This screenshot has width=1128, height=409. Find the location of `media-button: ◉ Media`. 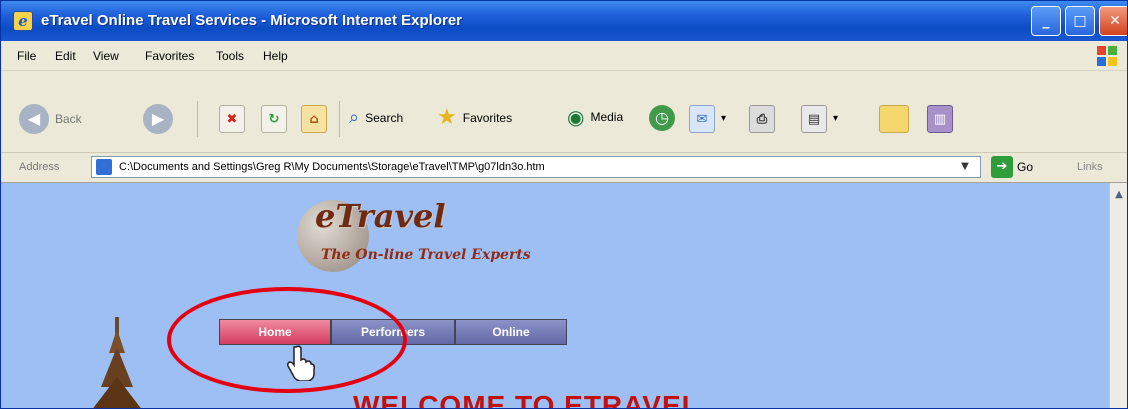

media-button: ◉ Media is located at coordinates (595, 117).